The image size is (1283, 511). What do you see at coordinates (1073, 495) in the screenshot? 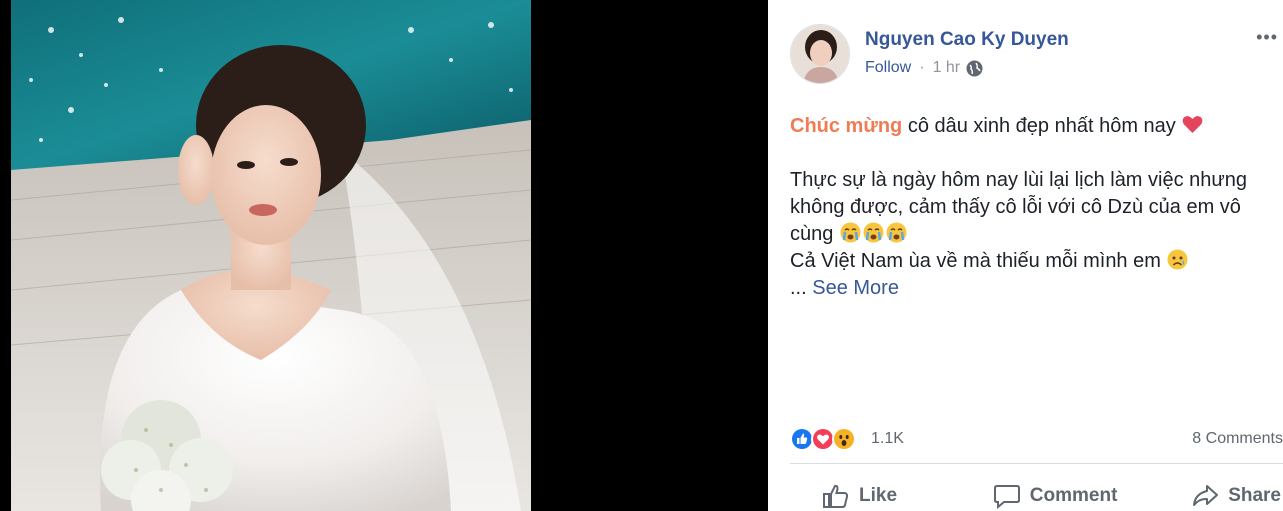
I see `comment-label: Comment` at bounding box center [1073, 495].